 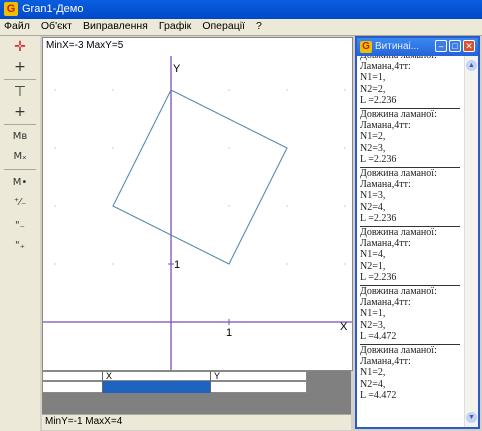 I want to click on entry-n2: N2=2,, so click(x=373, y=89).